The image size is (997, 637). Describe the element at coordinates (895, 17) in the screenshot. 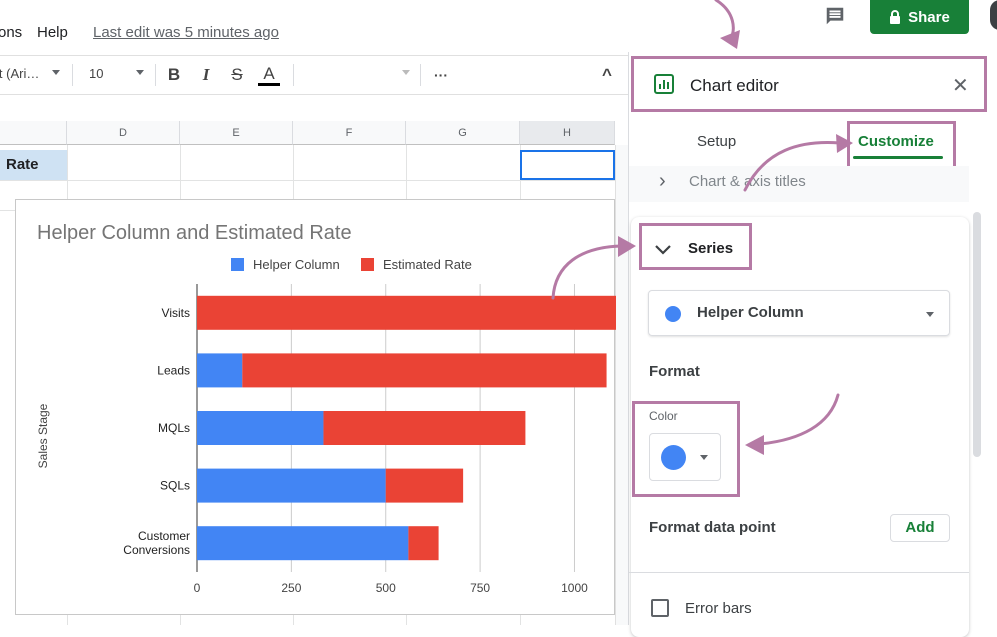

I see `lock-icon` at that location.